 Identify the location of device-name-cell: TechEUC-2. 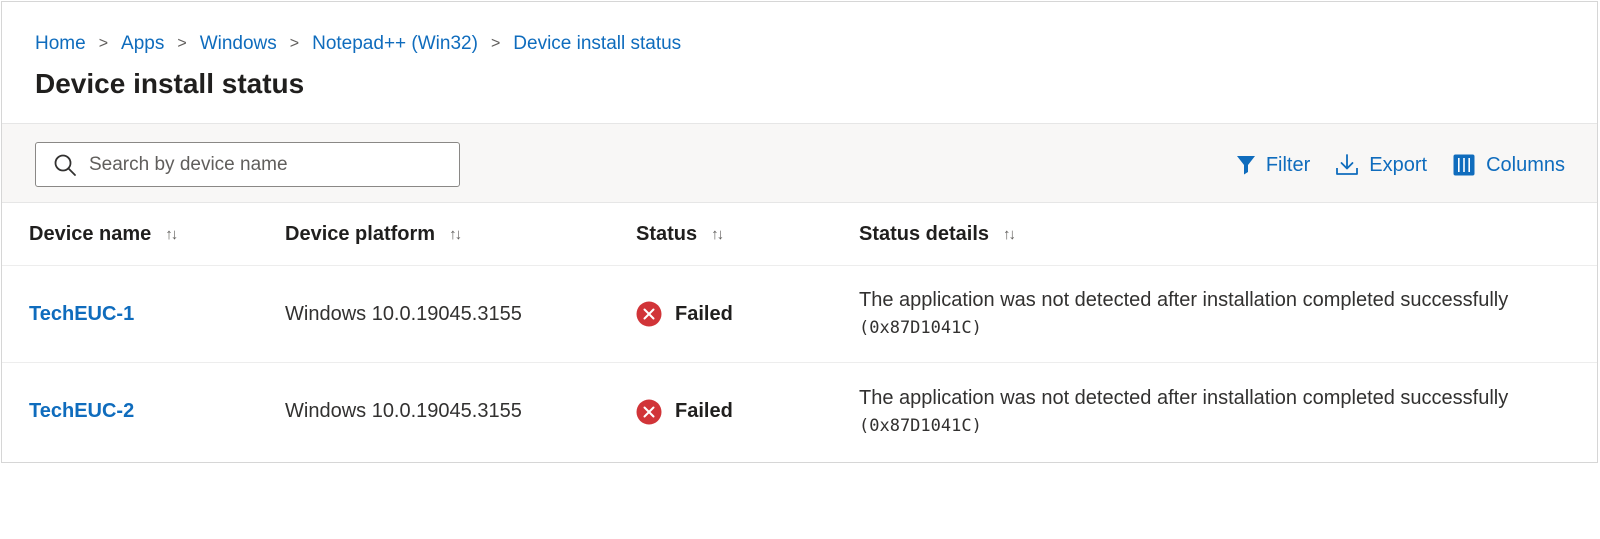
(144, 411).